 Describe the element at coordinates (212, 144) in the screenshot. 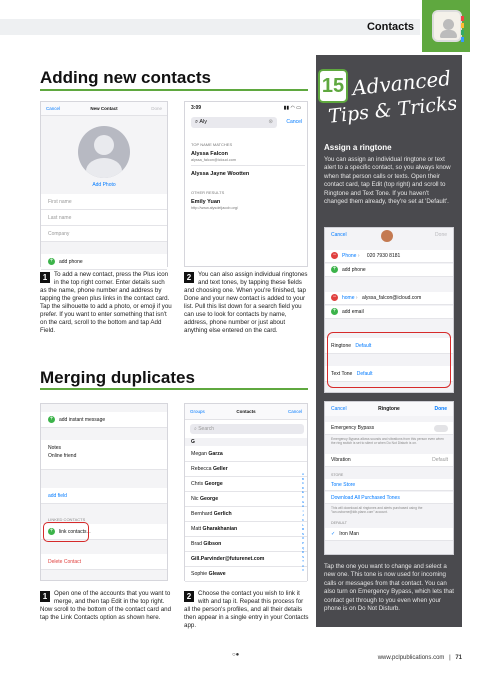

I see `top-name-matches-label: TOP NAME MATCHES` at that location.